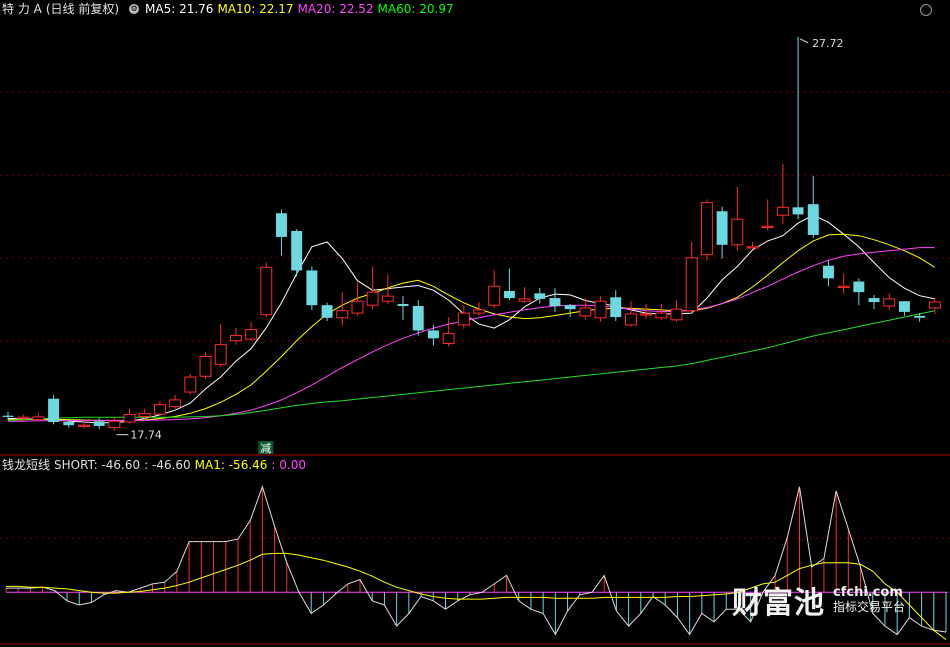  What do you see at coordinates (778, 603) in the screenshot?
I see `watermark-brand: 财富池` at bounding box center [778, 603].